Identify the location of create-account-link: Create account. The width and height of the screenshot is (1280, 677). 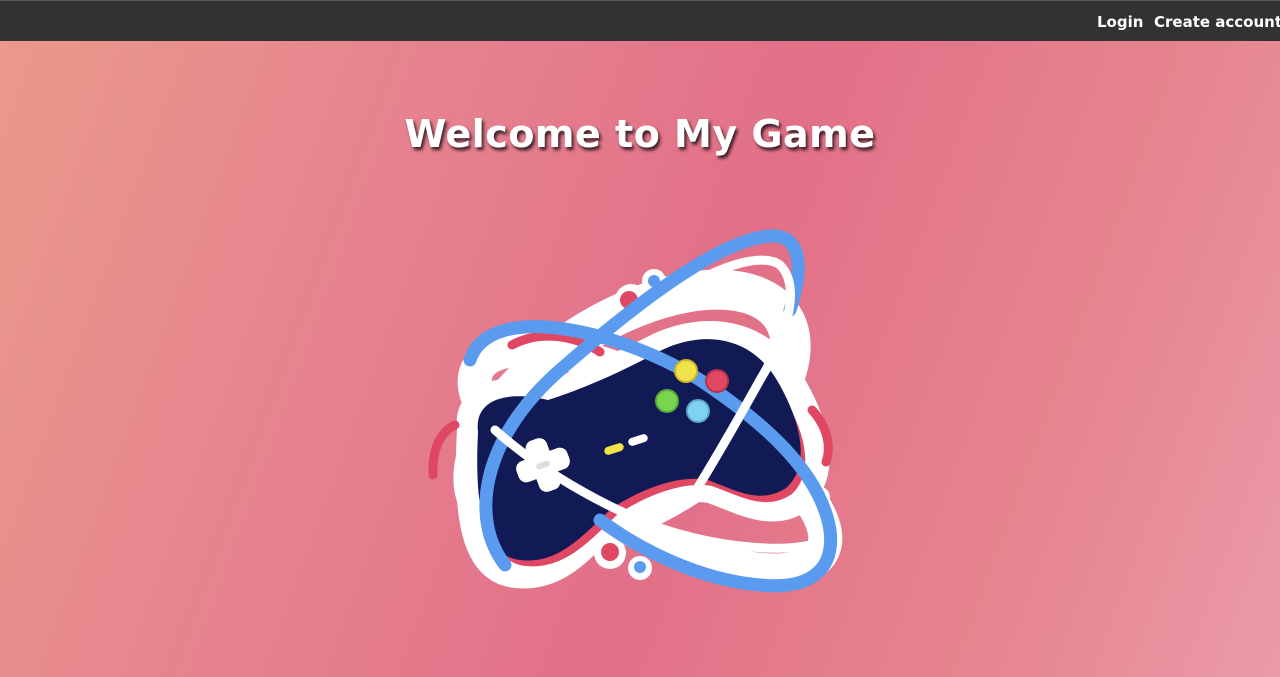
(1217, 22).